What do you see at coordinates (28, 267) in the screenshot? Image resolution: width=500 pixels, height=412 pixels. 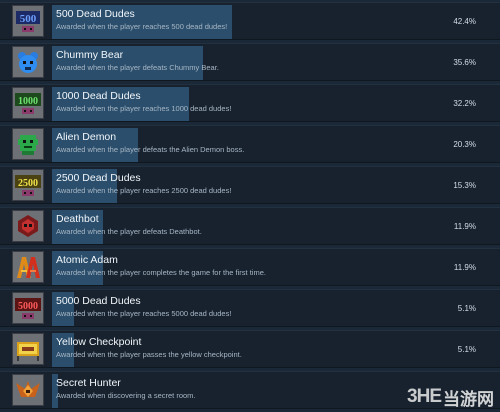 I see `atomic-adam-icon` at bounding box center [28, 267].